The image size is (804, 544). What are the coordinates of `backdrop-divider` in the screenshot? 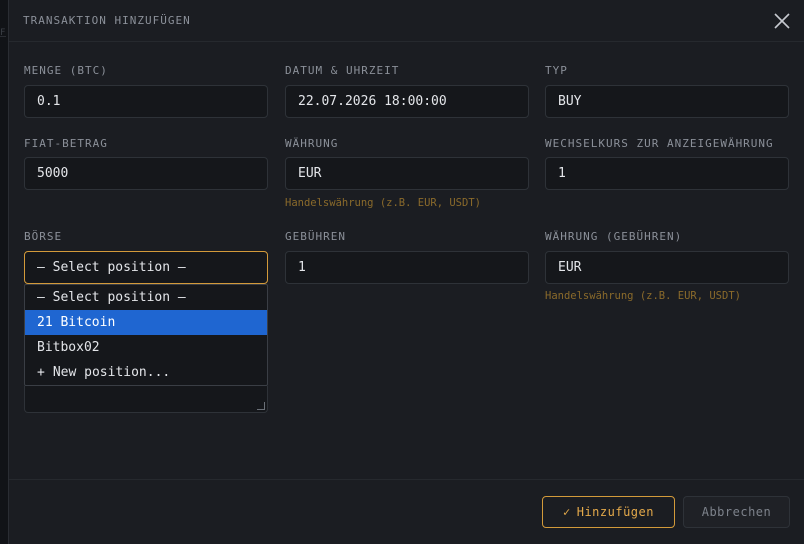 It's located at (3, 36).